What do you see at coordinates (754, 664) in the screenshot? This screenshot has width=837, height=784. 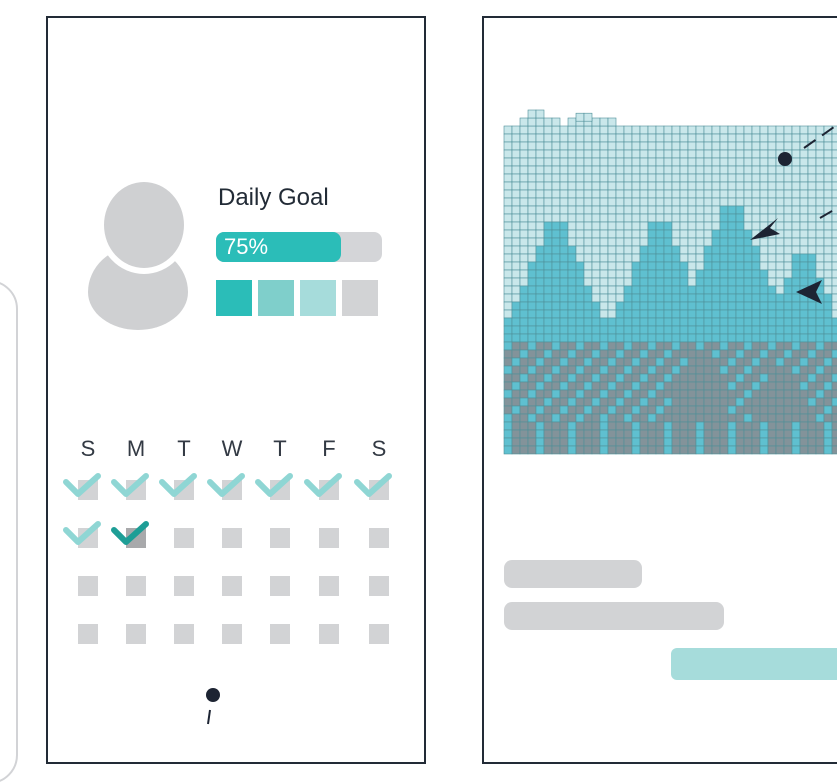 I see `primary-action-button` at bounding box center [754, 664].